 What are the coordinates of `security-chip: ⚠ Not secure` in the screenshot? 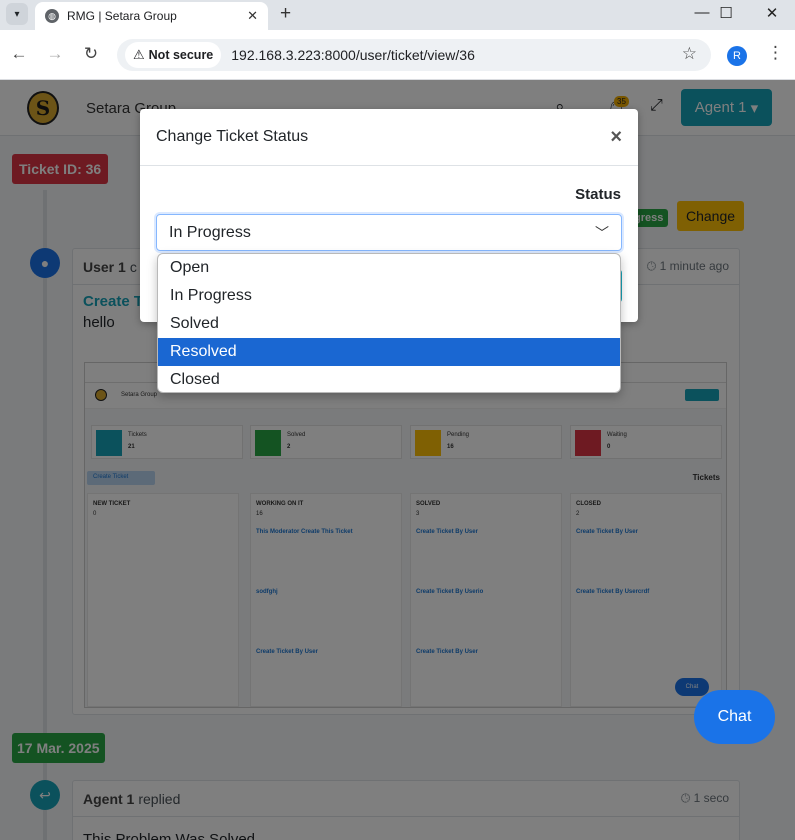 It's located at (173, 55).